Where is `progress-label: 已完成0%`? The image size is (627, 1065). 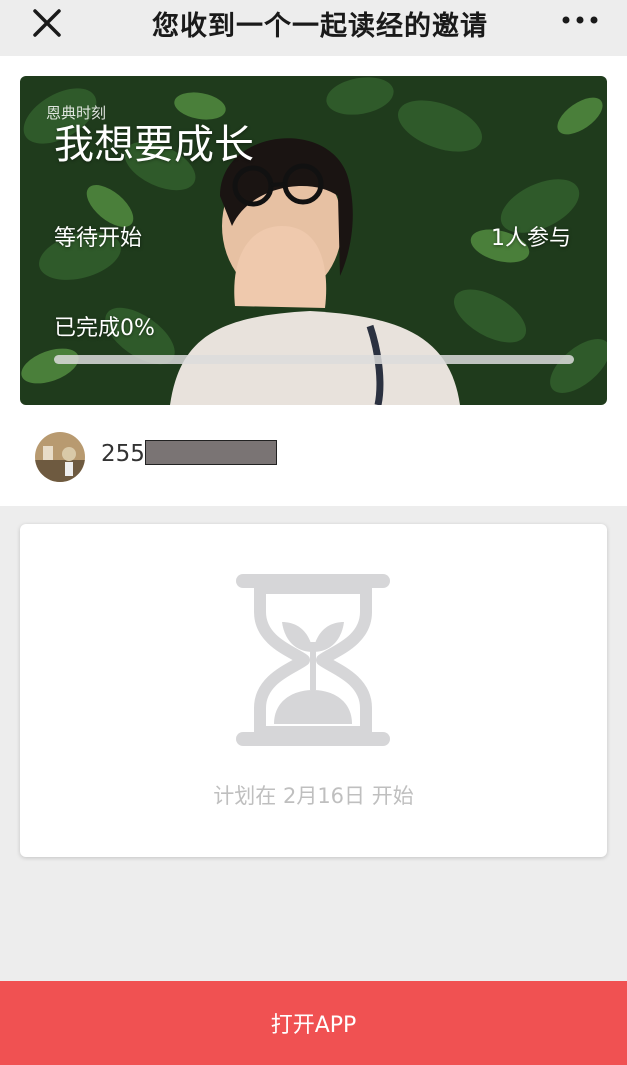
progress-label: 已完成0% is located at coordinates (104, 328).